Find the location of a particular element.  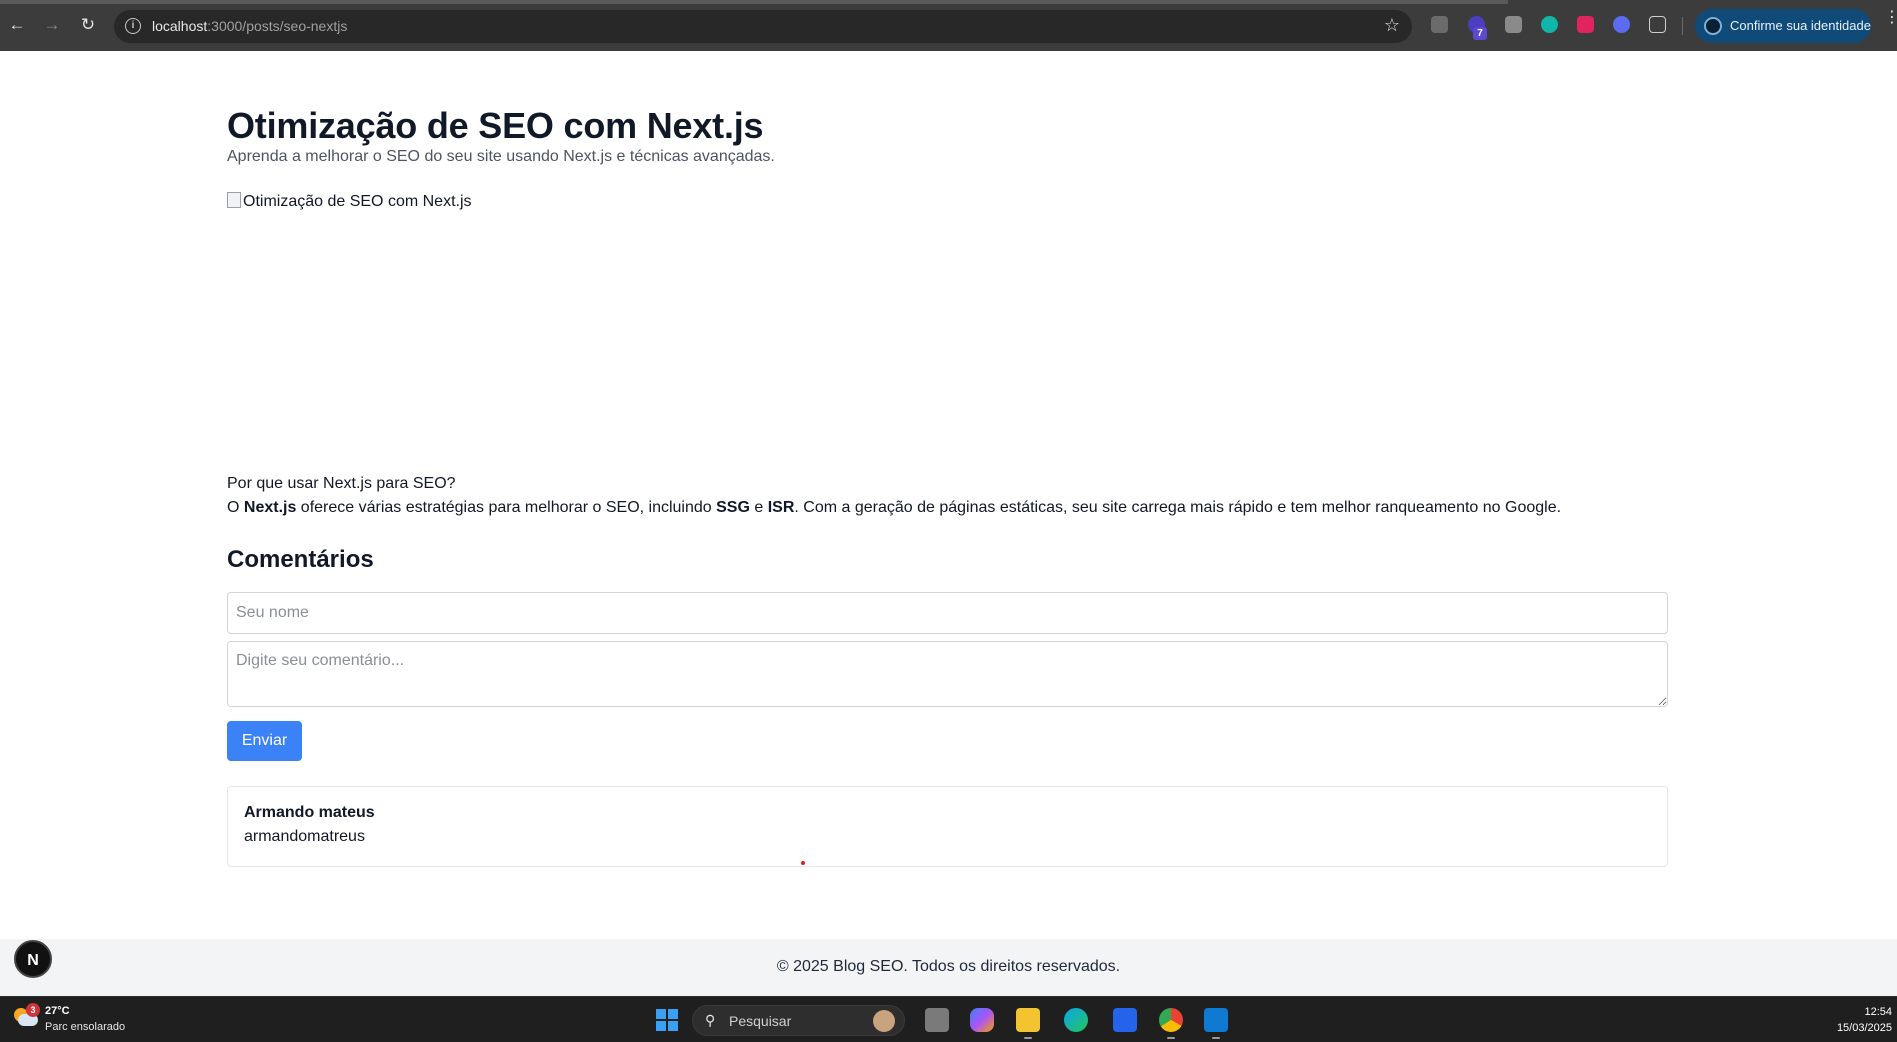

avatar is located at coordinates (1713, 26).